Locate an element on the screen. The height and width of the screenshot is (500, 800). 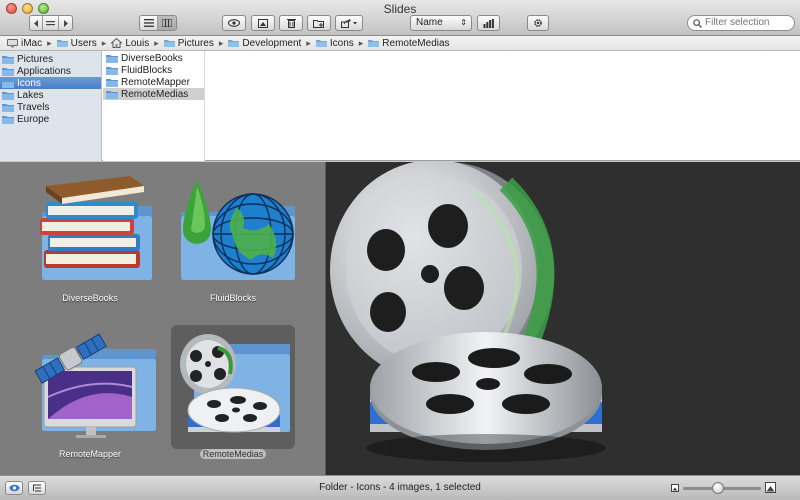
source-item-travels: Travels is located at coordinates (50, 107).